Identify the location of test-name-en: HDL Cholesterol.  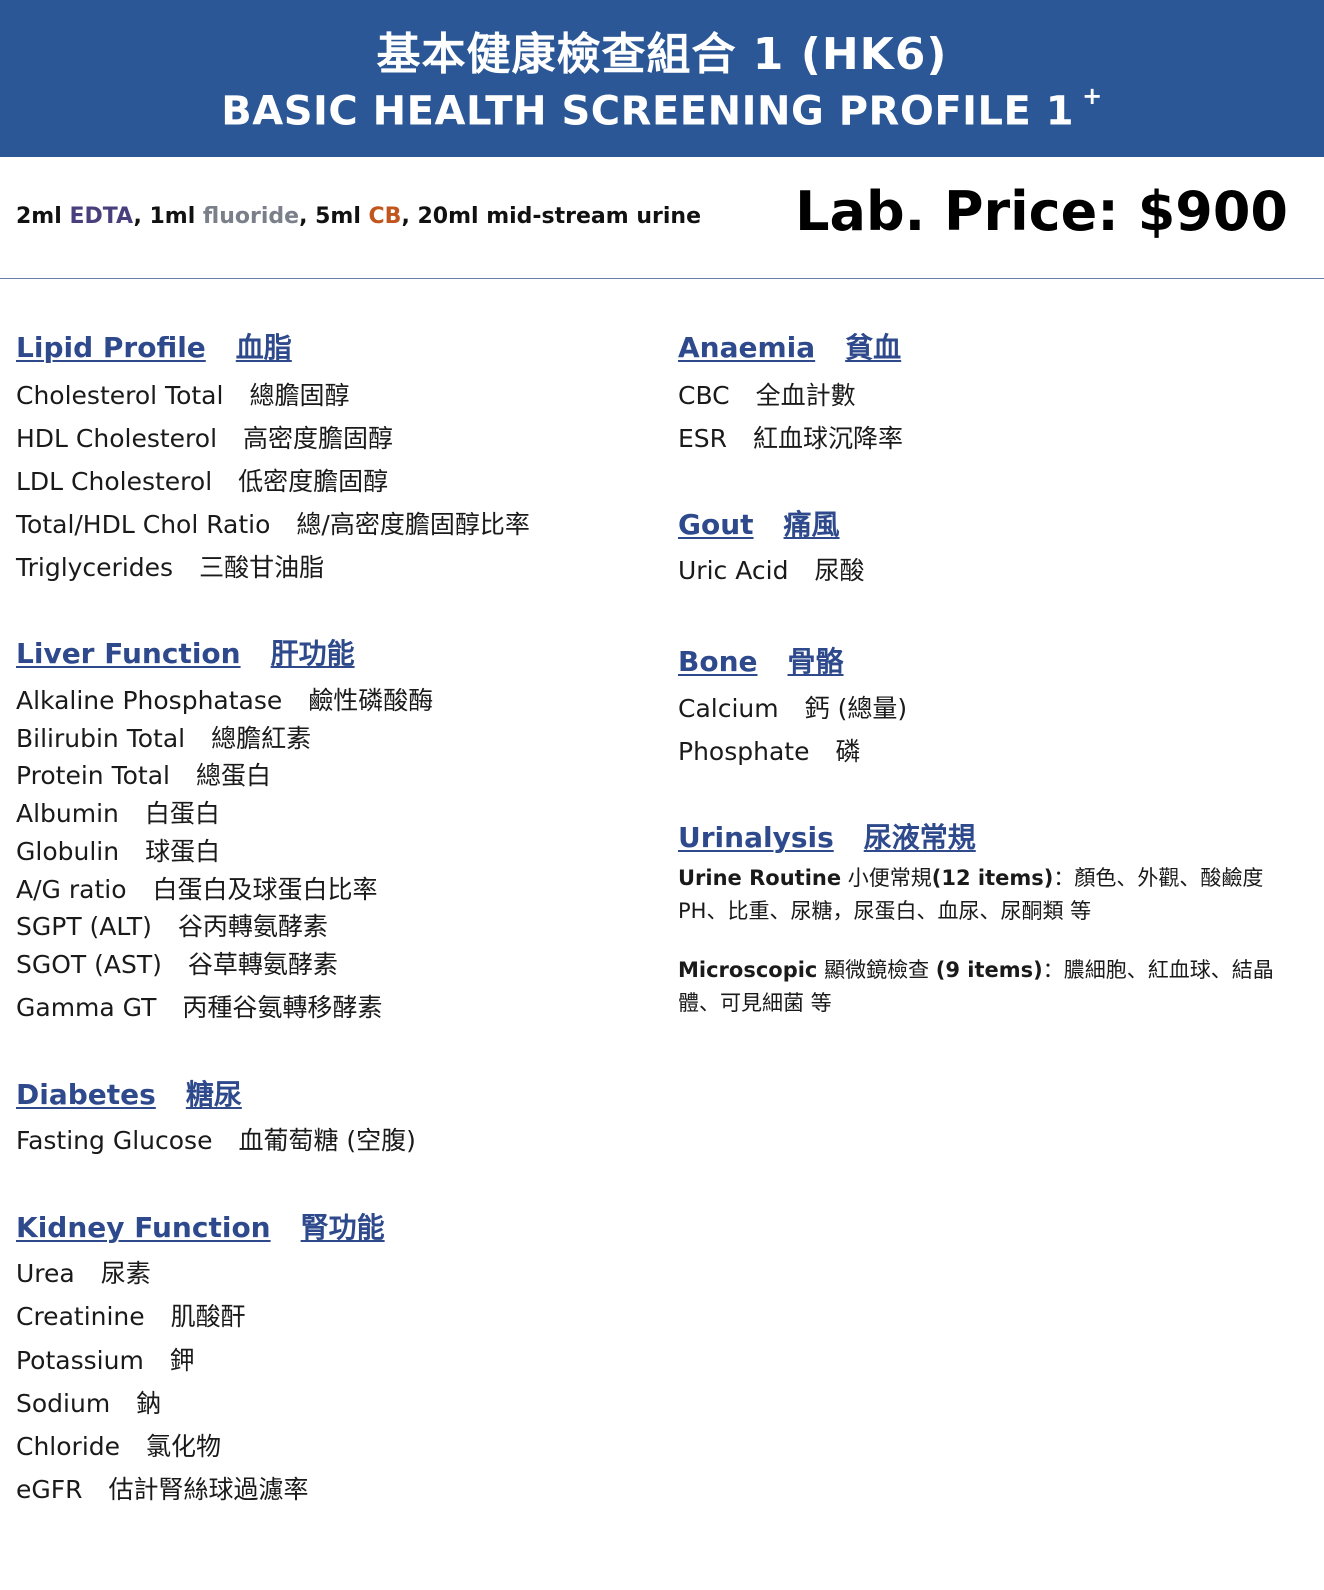
(117, 438).